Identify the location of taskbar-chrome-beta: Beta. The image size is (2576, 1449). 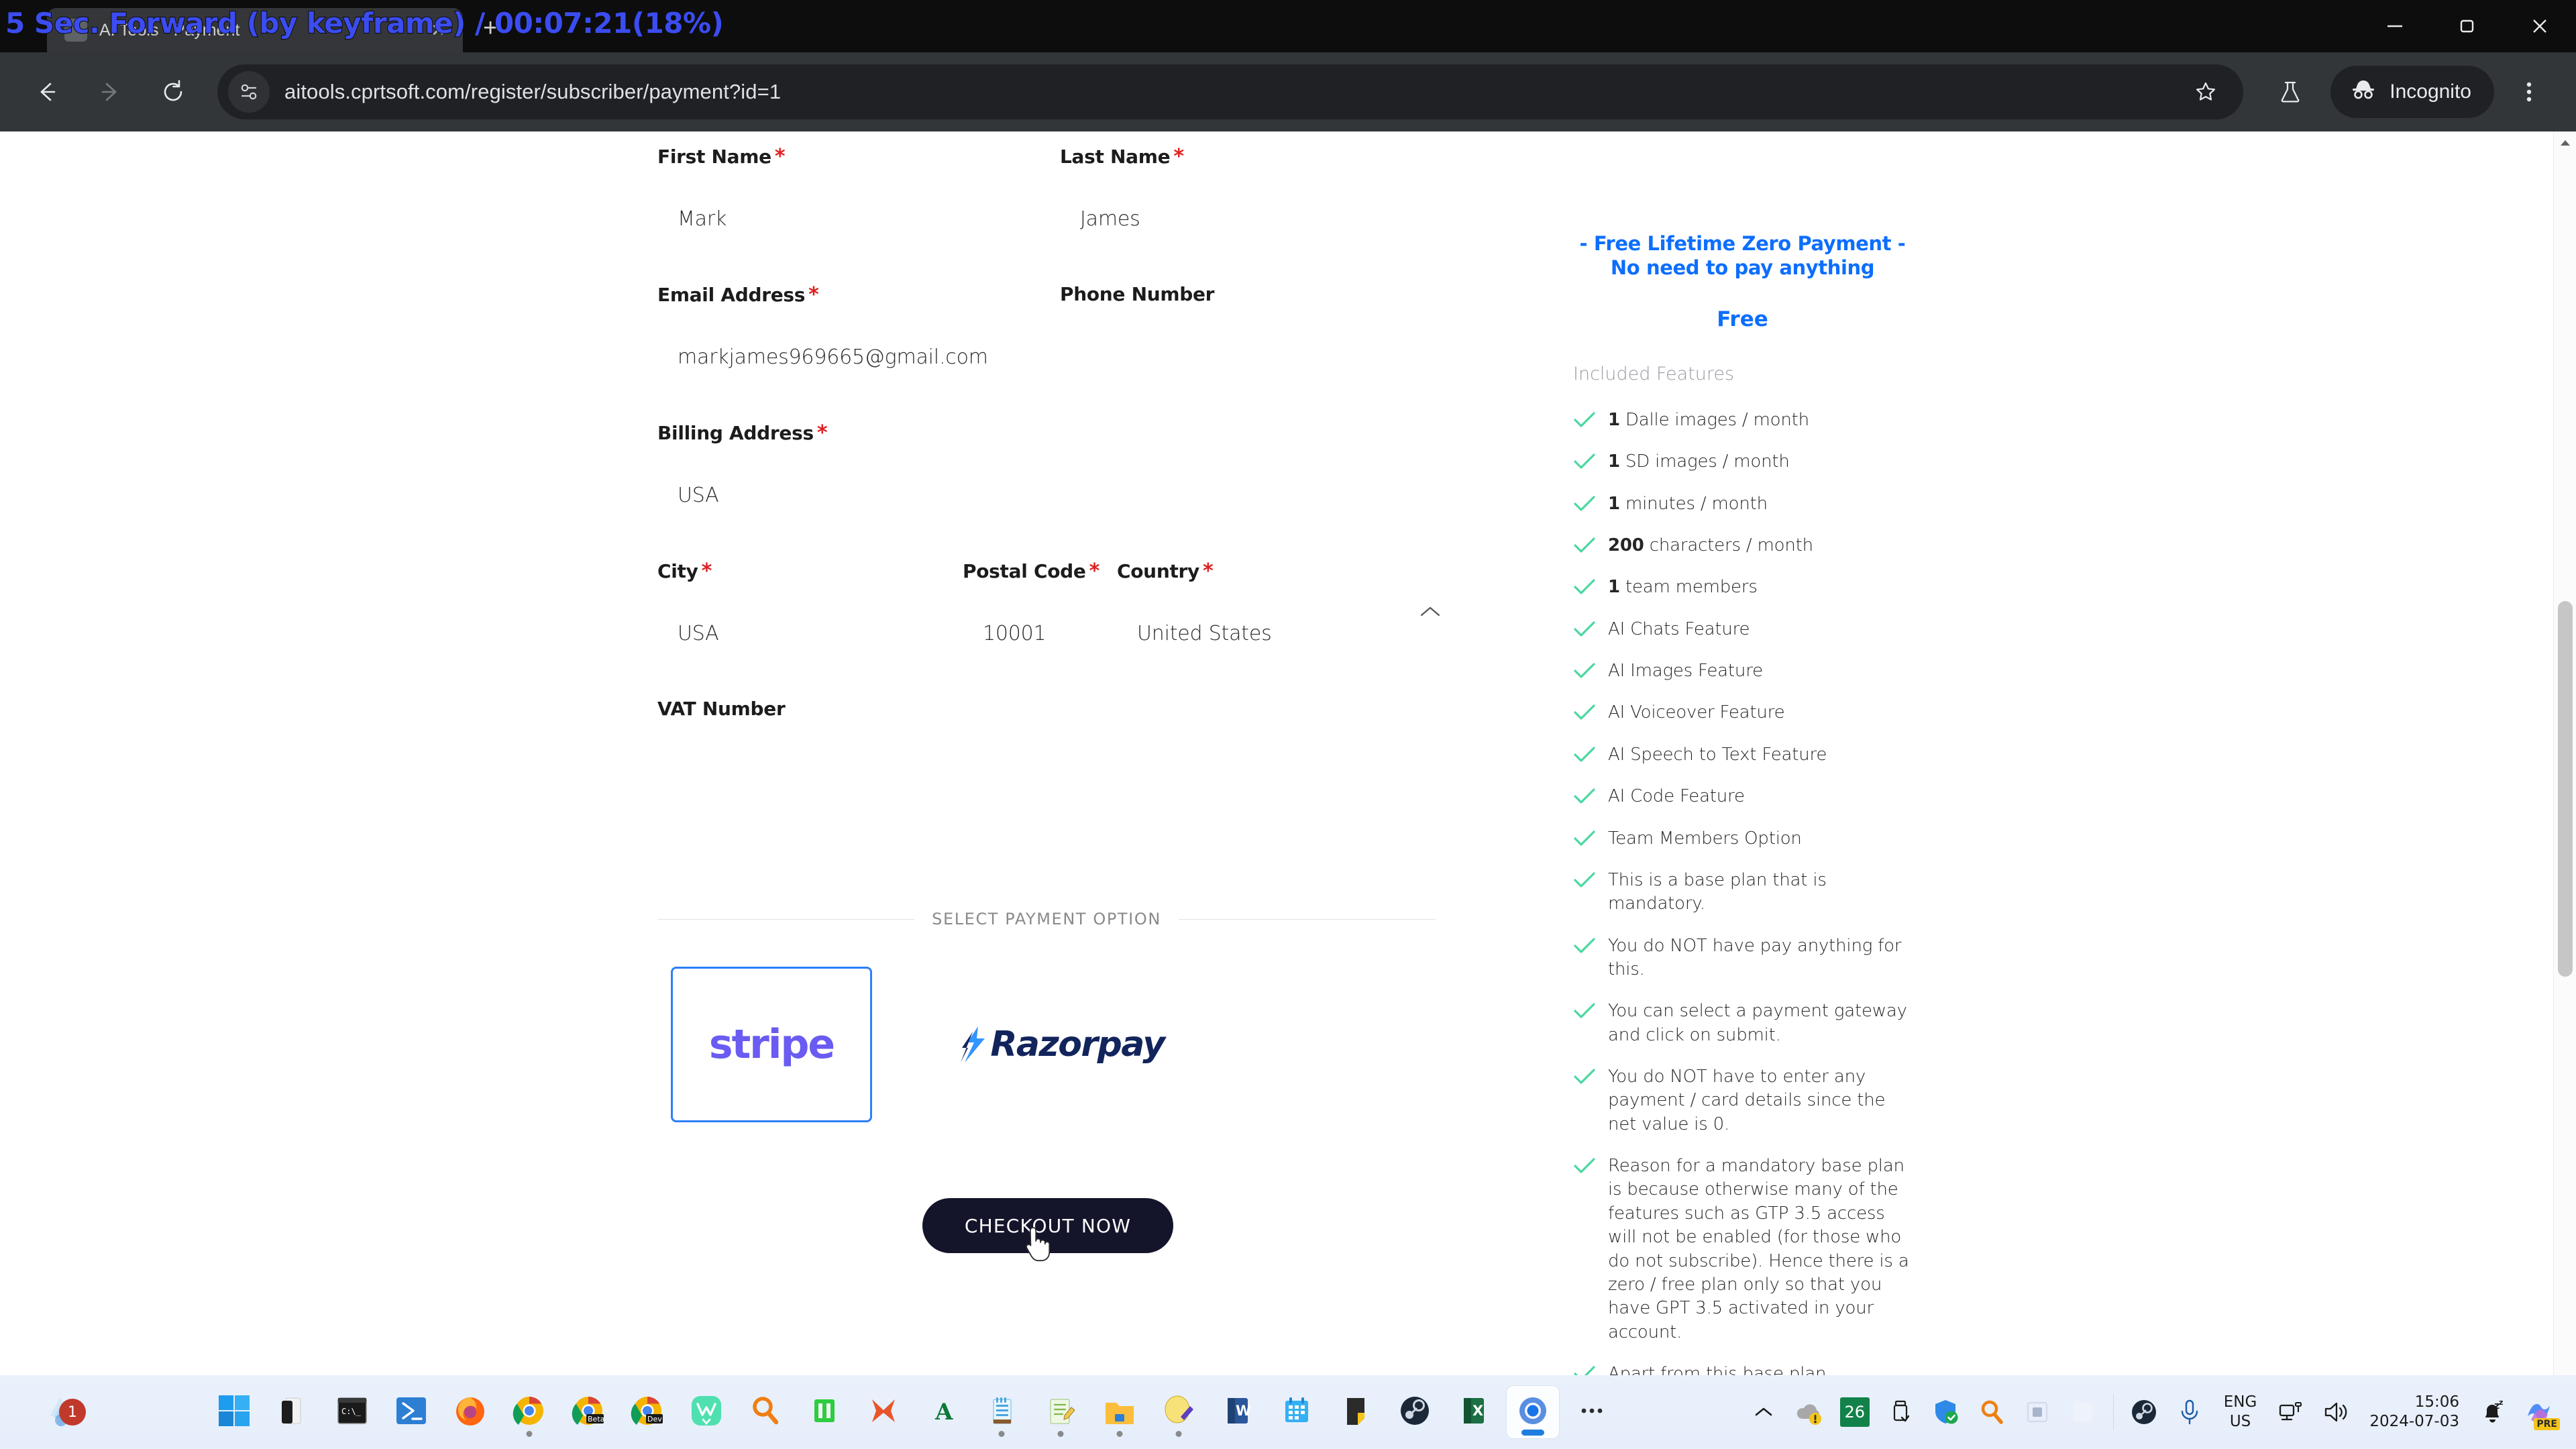
(588, 1412).